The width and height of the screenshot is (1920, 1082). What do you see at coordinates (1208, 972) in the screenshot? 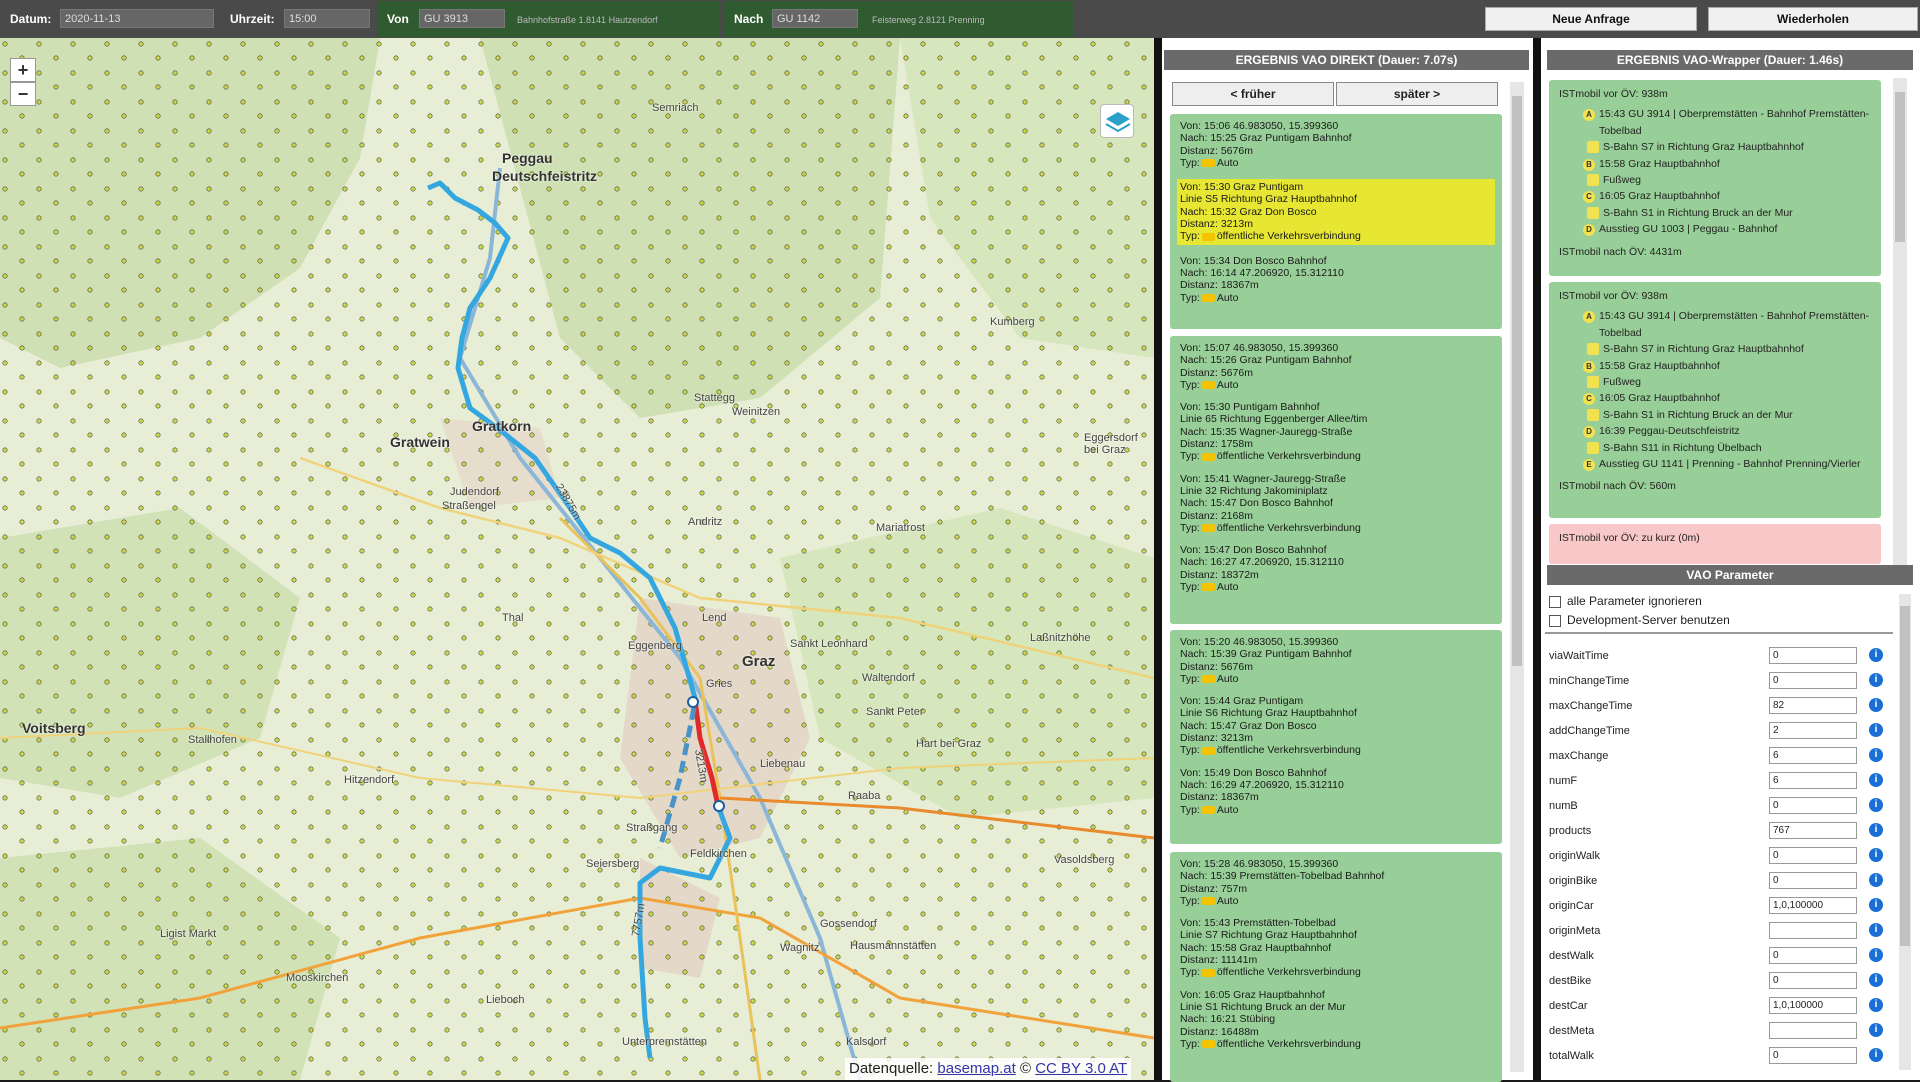
I see `bus-icon` at bounding box center [1208, 972].